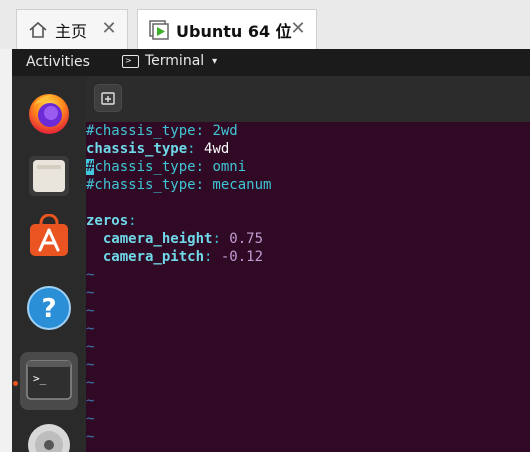  I want to click on tab-ubuntu-label: Ubuntu 64 位, so click(234, 31).